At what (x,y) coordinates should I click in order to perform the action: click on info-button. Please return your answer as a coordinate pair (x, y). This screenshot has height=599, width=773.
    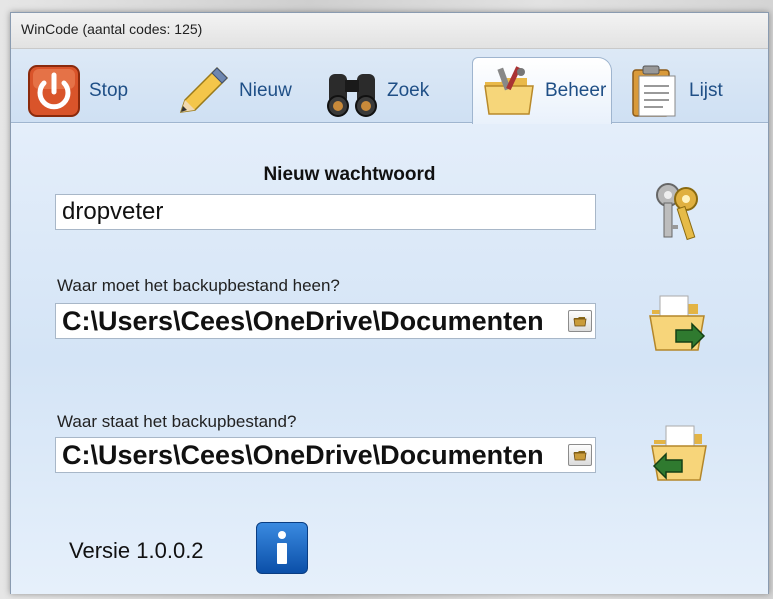
    Looking at the image, I should click on (282, 548).